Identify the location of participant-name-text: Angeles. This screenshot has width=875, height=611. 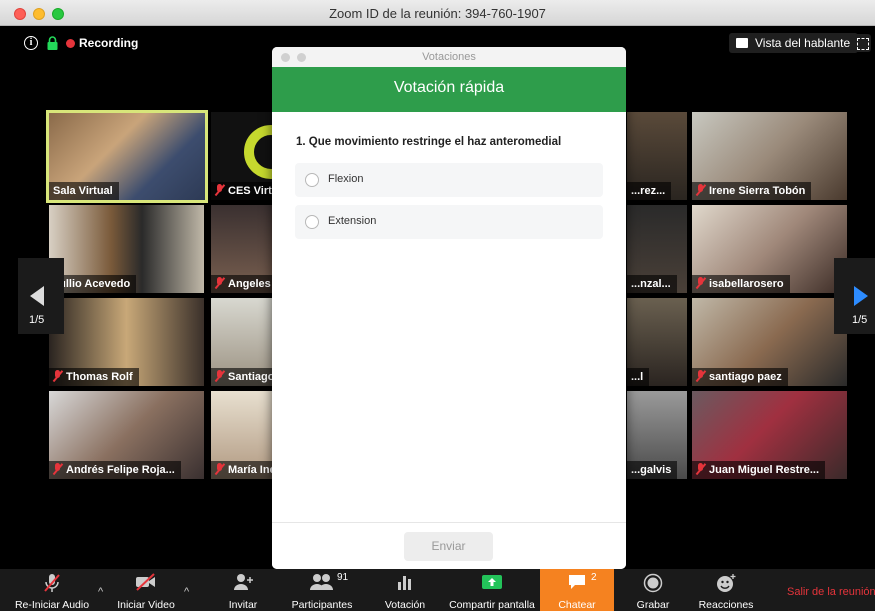
(249, 284).